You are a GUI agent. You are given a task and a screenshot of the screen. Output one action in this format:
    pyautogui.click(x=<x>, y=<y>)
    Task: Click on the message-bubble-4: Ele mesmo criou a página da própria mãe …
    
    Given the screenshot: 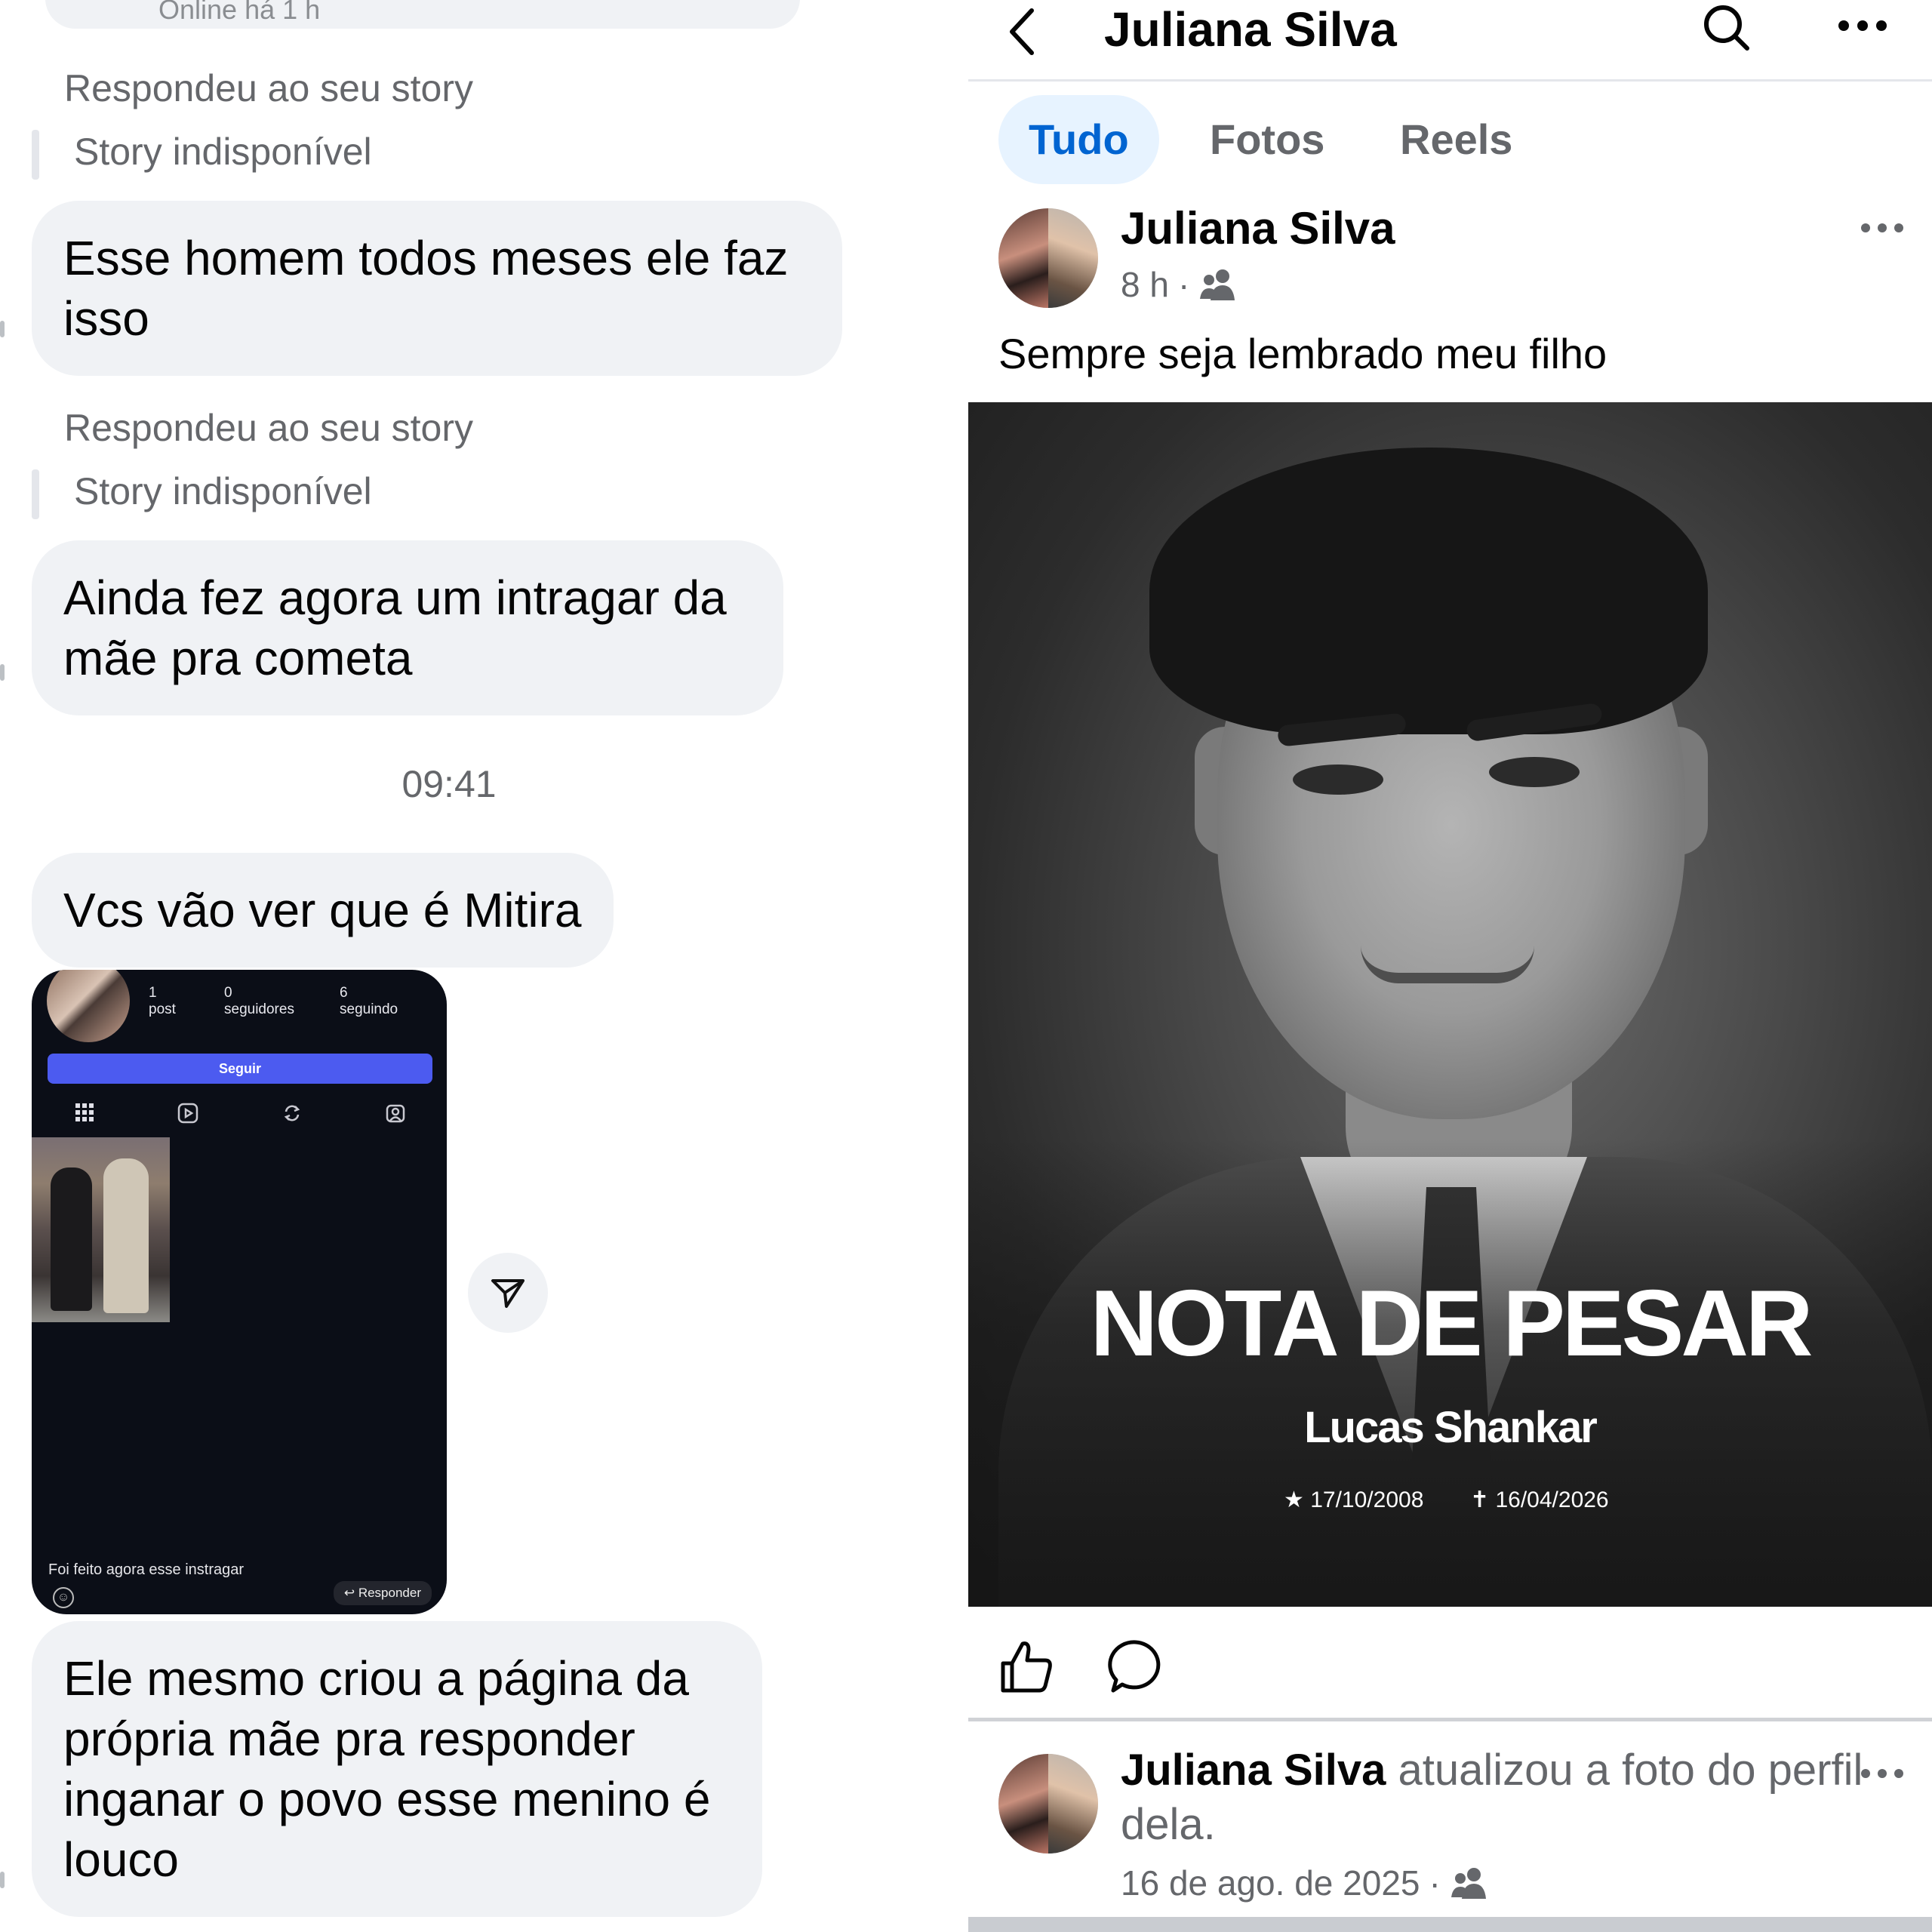 What is the action you would take?
    pyautogui.click(x=397, y=1769)
    